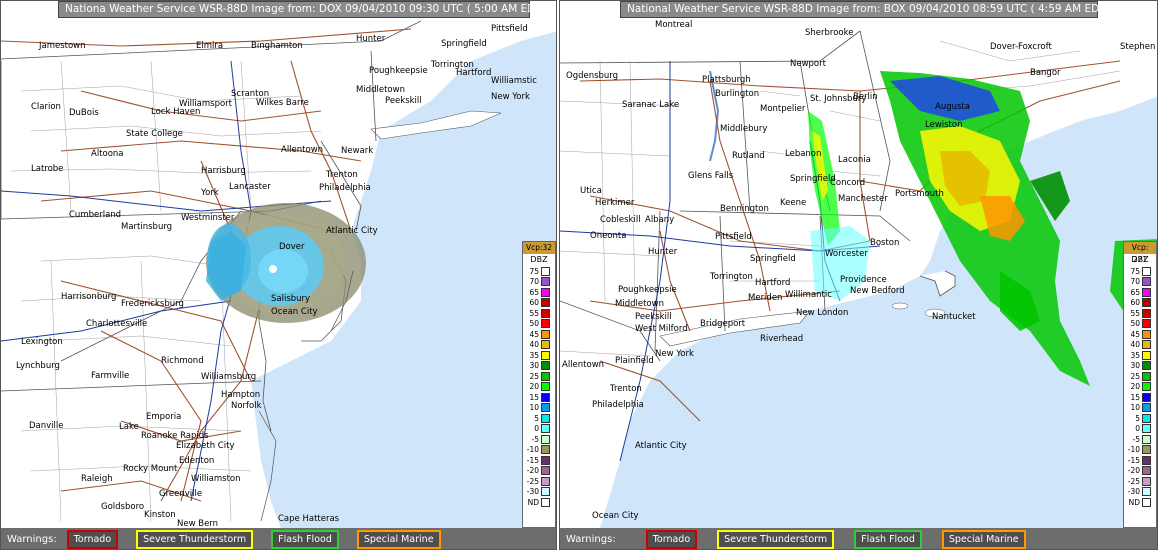 This screenshot has width=1158, height=550. I want to click on city-label: Worcester, so click(846, 254).